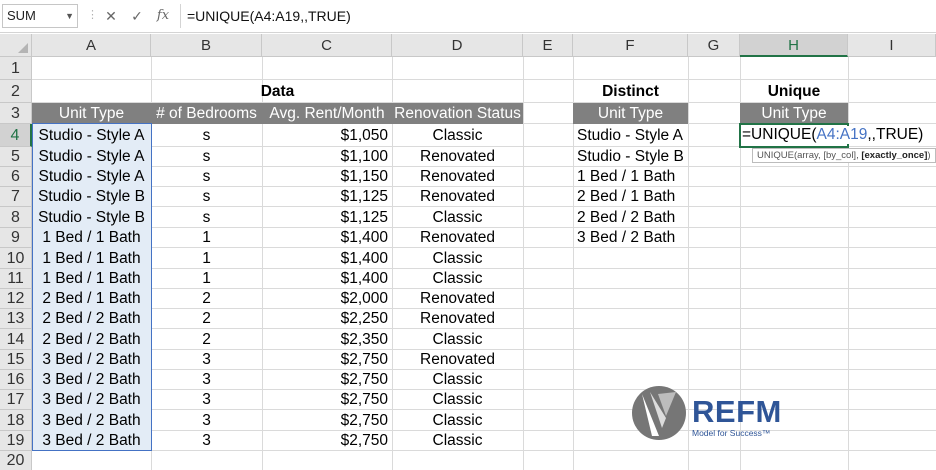 This screenshot has height=470, width=936. What do you see at coordinates (16, 420) in the screenshot?
I see `row-header-18: 18` at bounding box center [16, 420].